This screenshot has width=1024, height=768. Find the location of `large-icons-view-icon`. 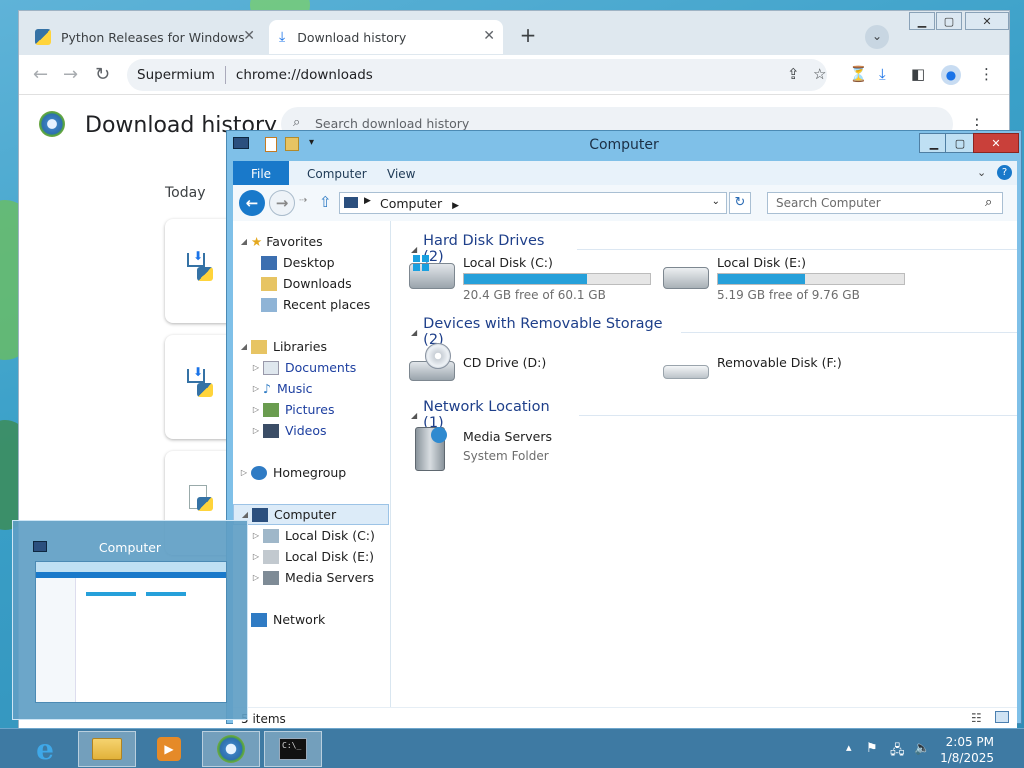

large-icons-view-icon is located at coordinates (1002, 717).